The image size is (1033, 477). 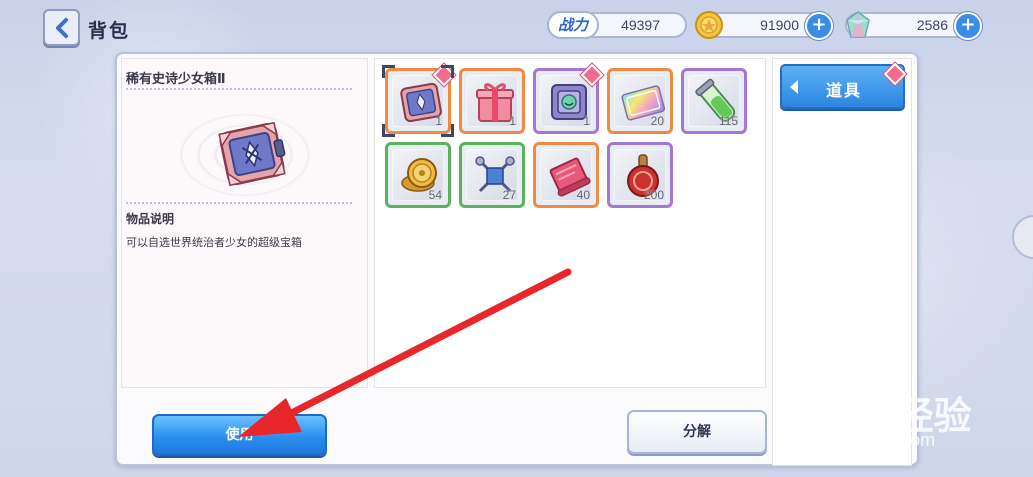 What do you see at coordinates (895, 74) in the screenshot?
I see `new-badge-icon` at bounding box center [895, 74].